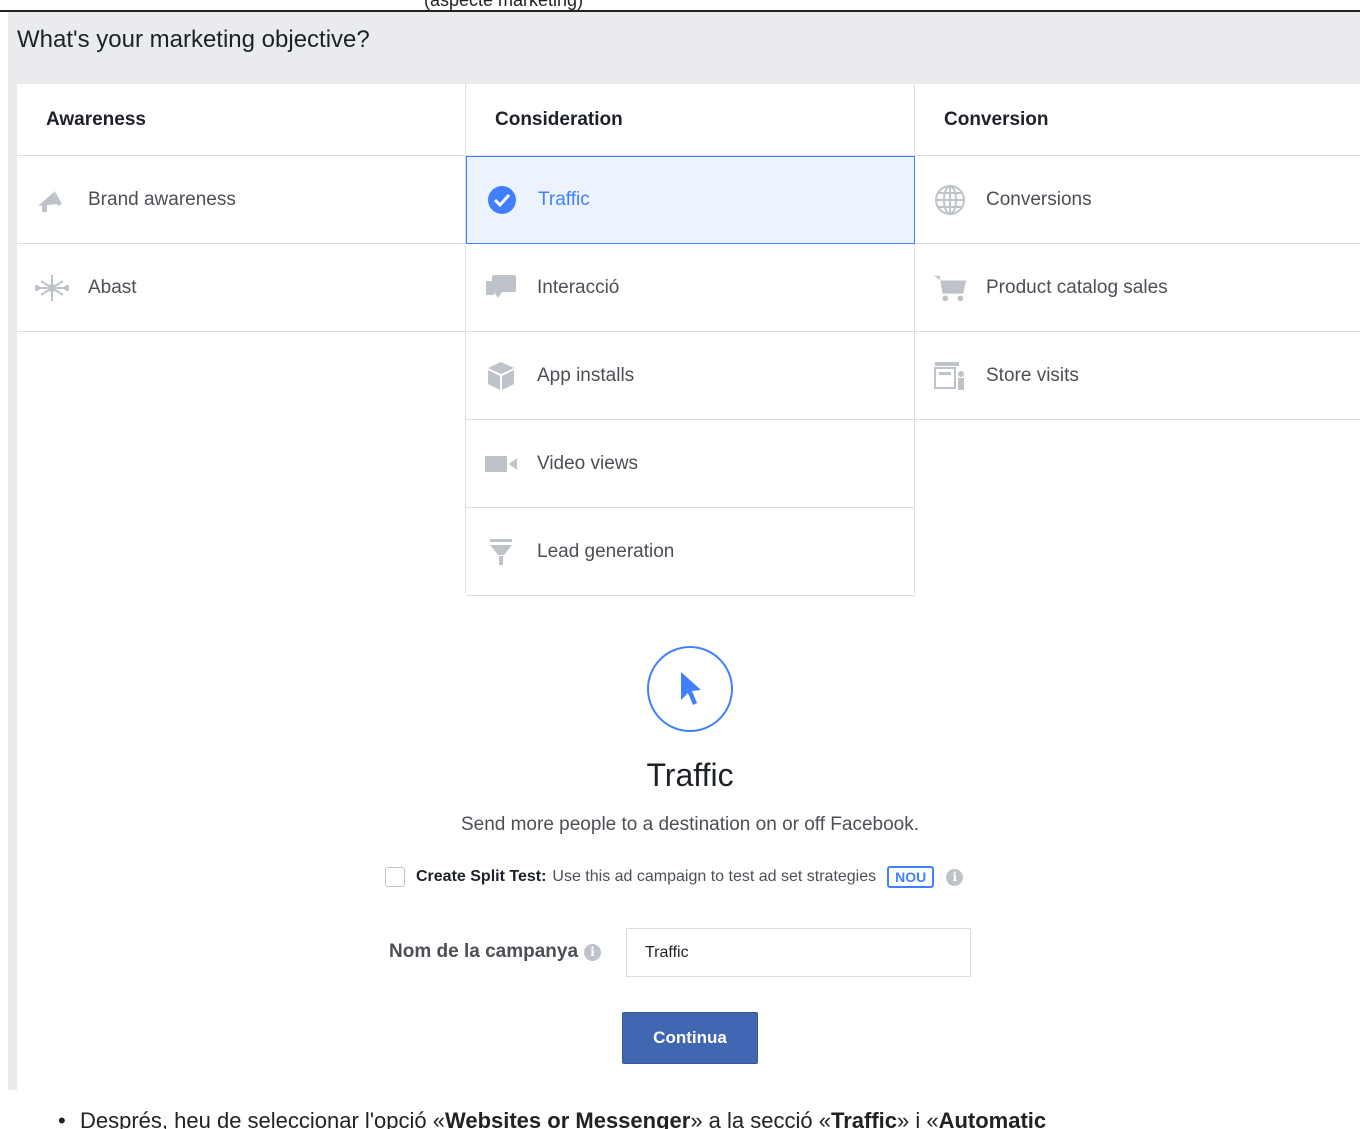  What do you see at coordinates (1039, 199) in the screenshot?
I see `option-label: Conversions` at bounding box center [1039, 199].